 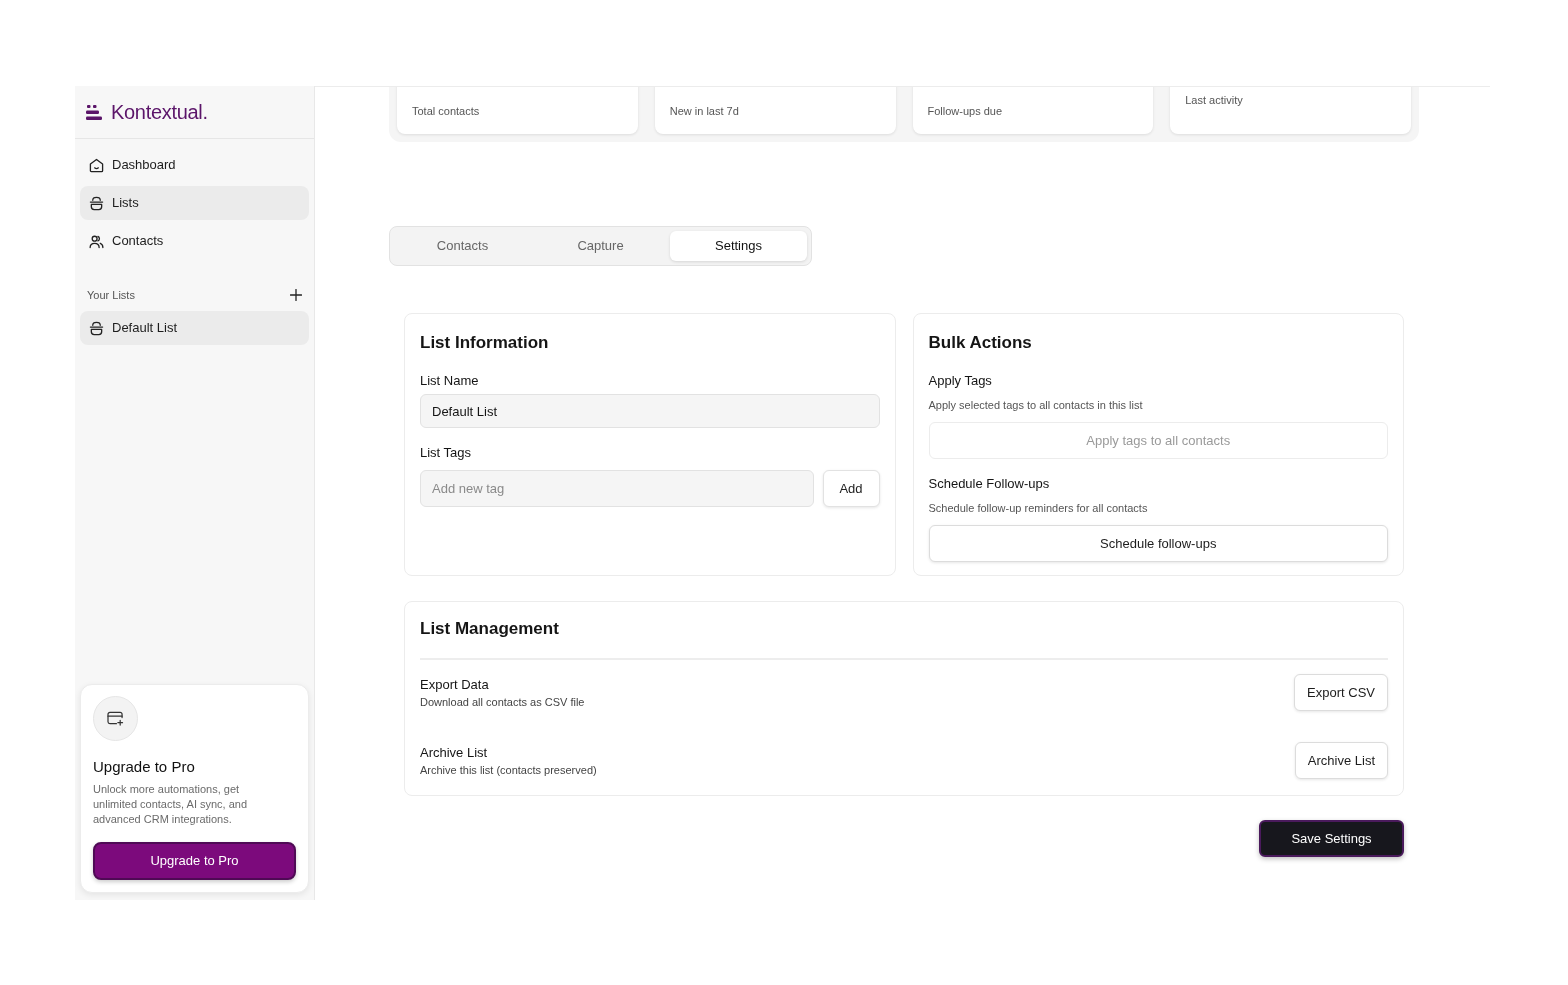 What do you see at coordinates (650, 411) in the screenshot?
I see `list-name-field: Default List` at bounding box center [650, 411].